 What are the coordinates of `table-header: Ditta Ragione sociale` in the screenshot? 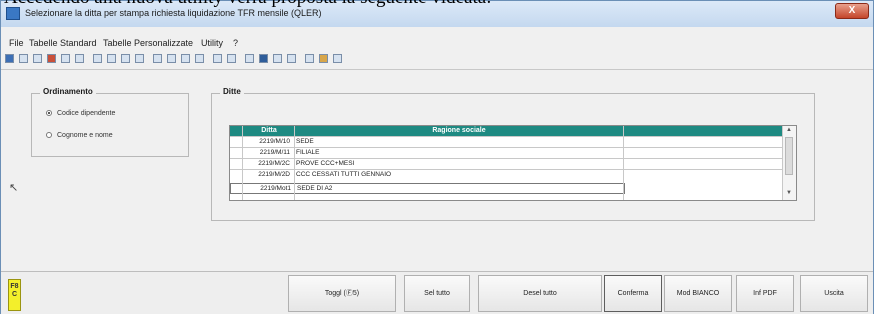 It's located at (506, 131).